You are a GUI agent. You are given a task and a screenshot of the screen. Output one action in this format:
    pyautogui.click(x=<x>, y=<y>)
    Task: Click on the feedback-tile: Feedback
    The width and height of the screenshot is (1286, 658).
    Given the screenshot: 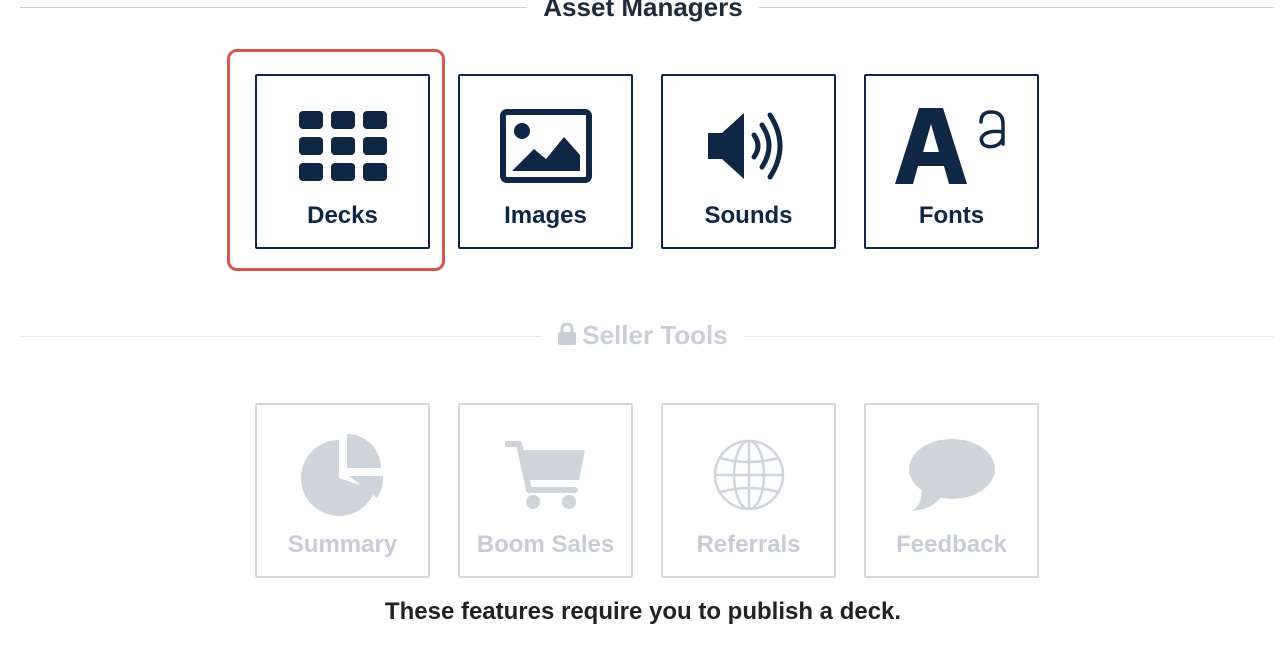 What is the action you would take?
    pyautogui.click(x=951, y=490)
    